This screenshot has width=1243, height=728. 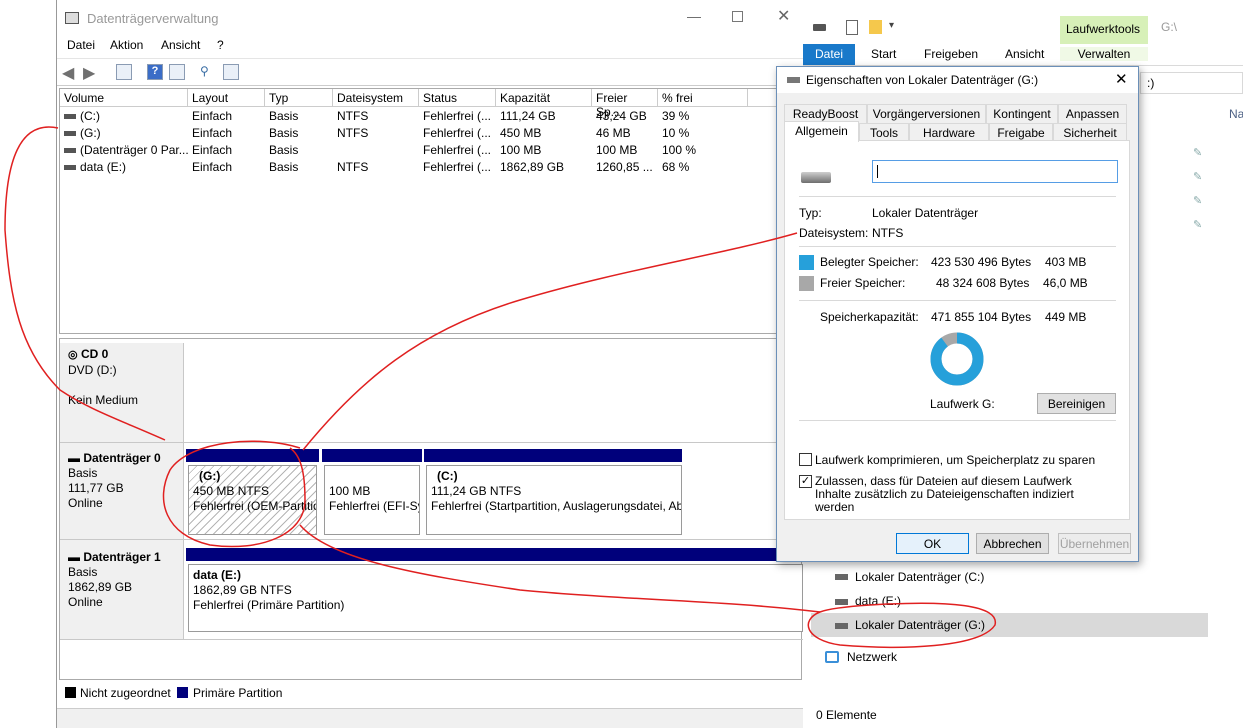 I want to click on tab-ansicht: Ansicht, so click(x=1024, y=54).